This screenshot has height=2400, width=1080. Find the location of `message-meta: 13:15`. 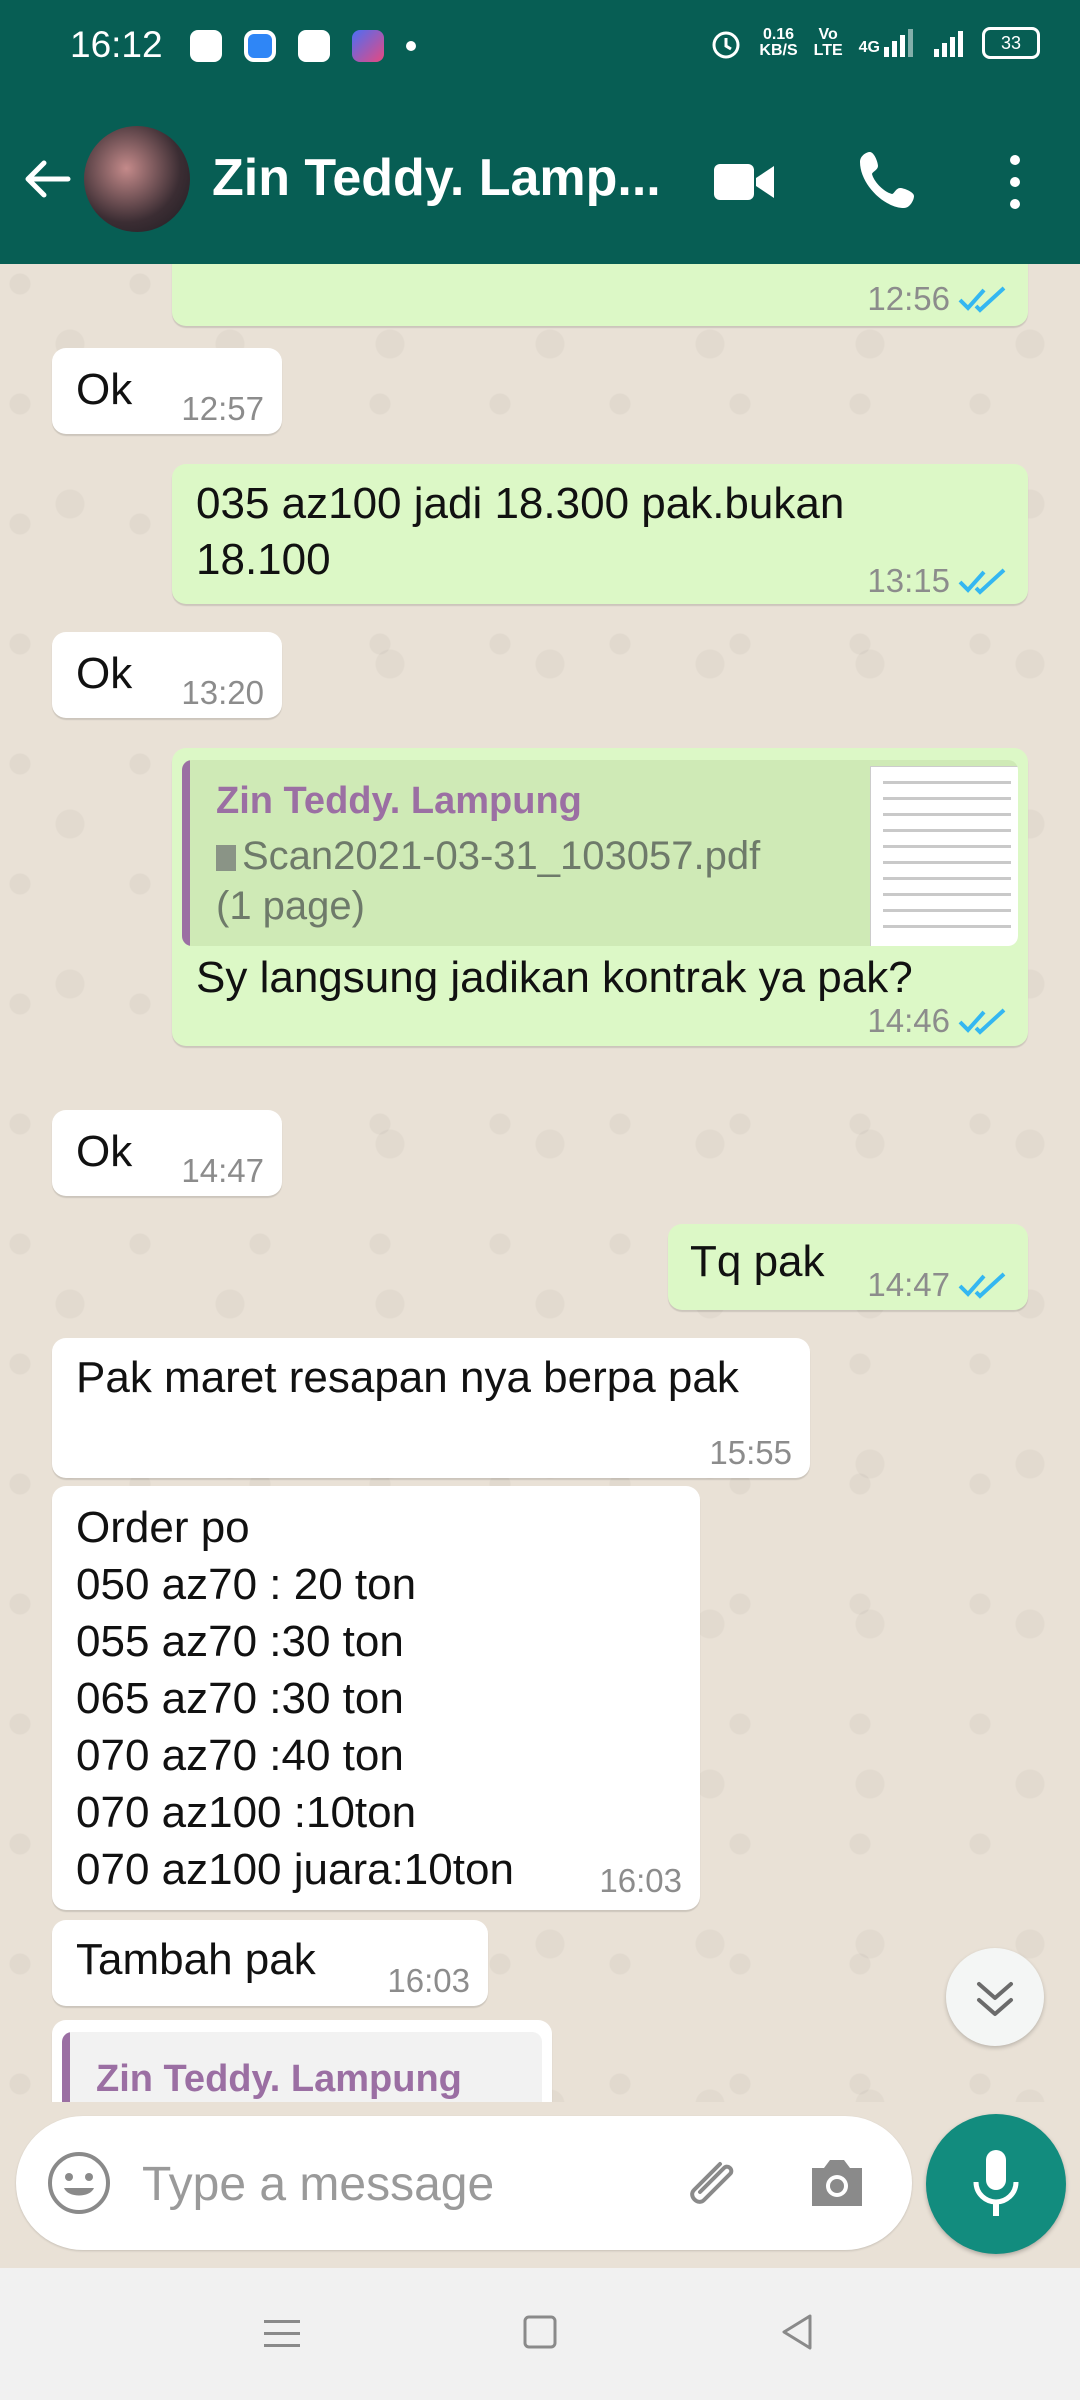

message-meta: 13:15 is located at coordinates (937, 581).